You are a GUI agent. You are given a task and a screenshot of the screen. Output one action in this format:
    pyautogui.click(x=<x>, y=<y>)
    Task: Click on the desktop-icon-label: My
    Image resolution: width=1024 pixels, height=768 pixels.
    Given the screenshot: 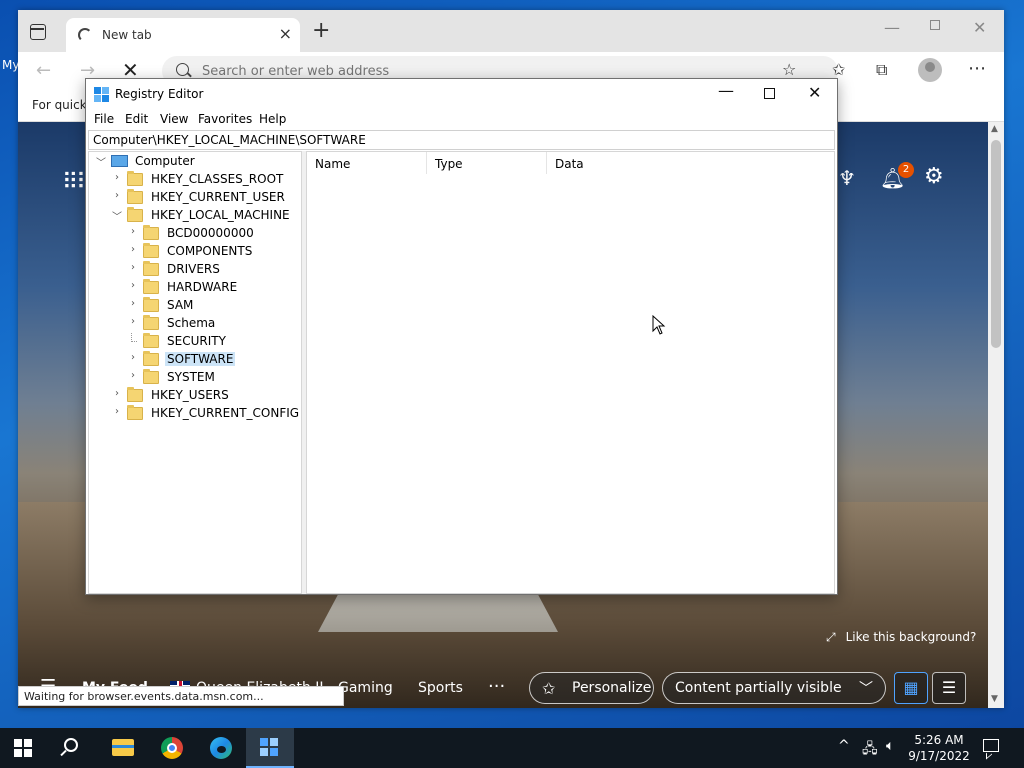 What is the action you would take?
    pyautogui.click(x=10, y=65)
    